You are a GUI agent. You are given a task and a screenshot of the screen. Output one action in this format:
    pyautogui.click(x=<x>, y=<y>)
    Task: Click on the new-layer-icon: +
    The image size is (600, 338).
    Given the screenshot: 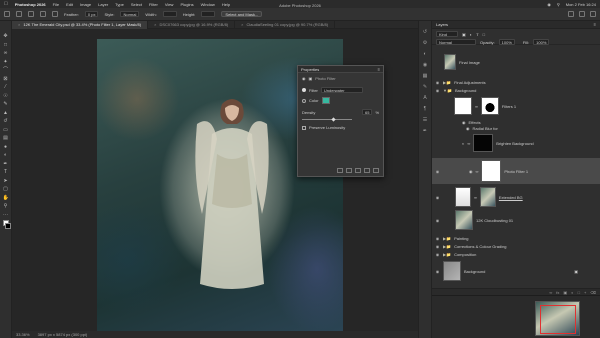 What is the action you would take?
    pyautogui.click(x=585, y=292)
    